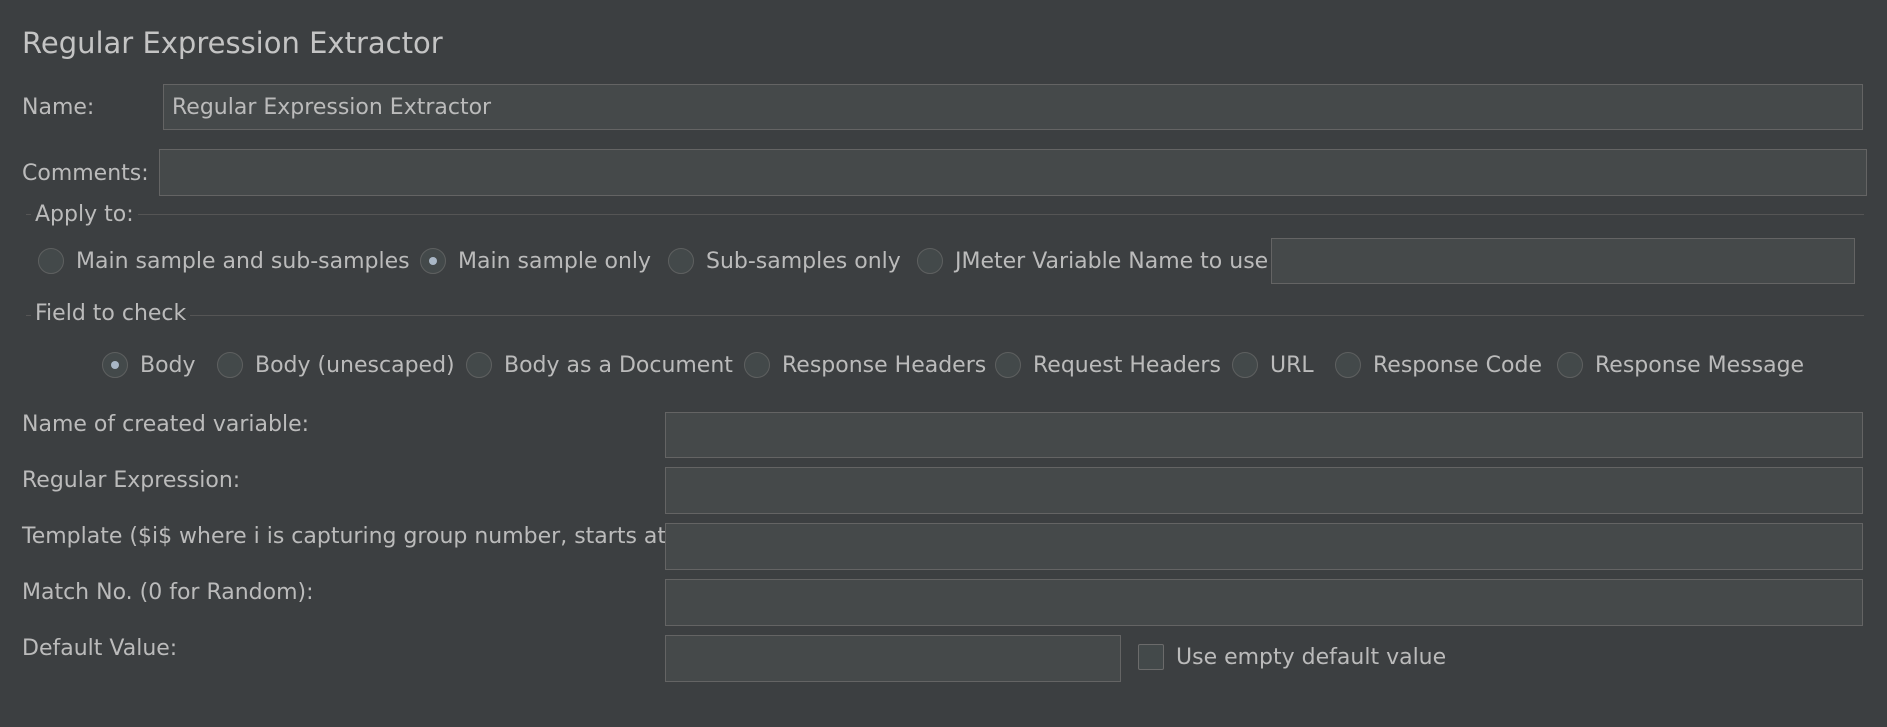 This screenshot has height=727, width=1887. I want to click on radio-main-sample-only: Main sample only, so click(535, 261).